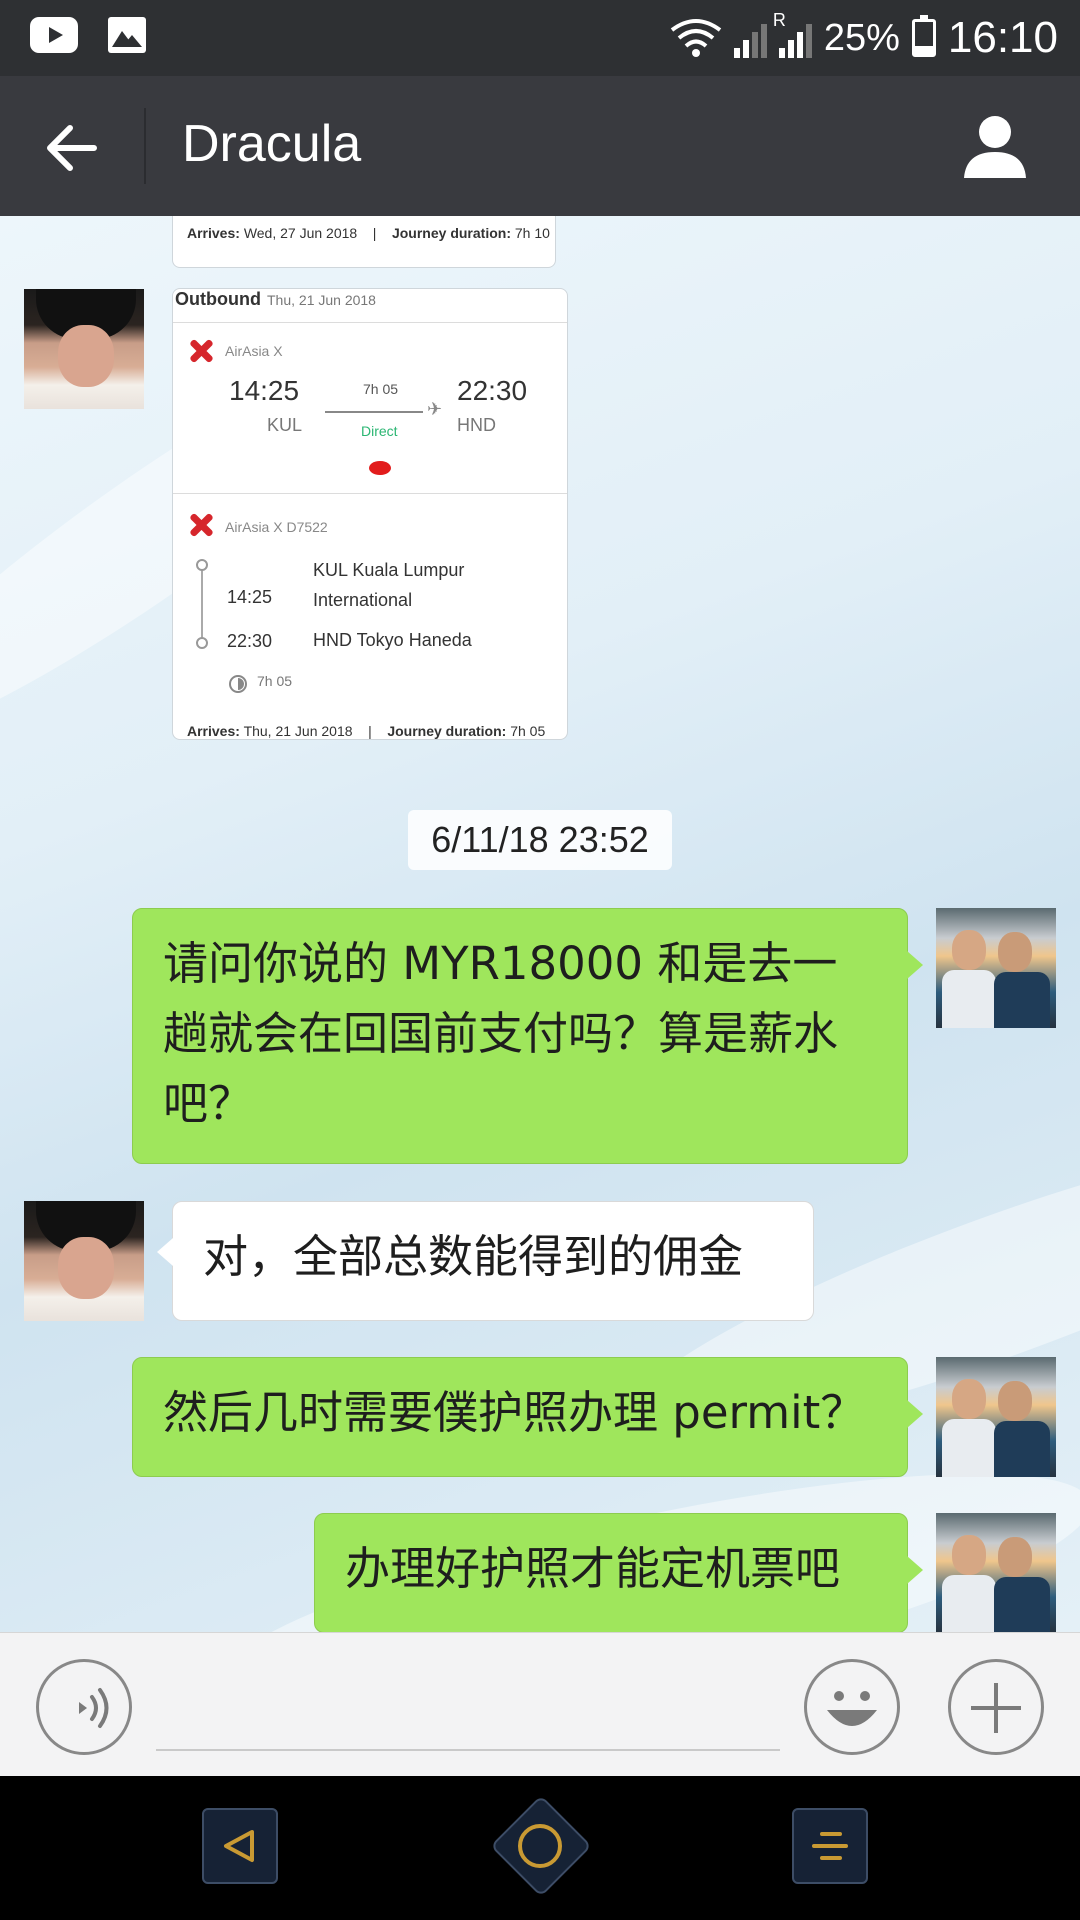  I want to click on battery-icon, so click(923, 36).